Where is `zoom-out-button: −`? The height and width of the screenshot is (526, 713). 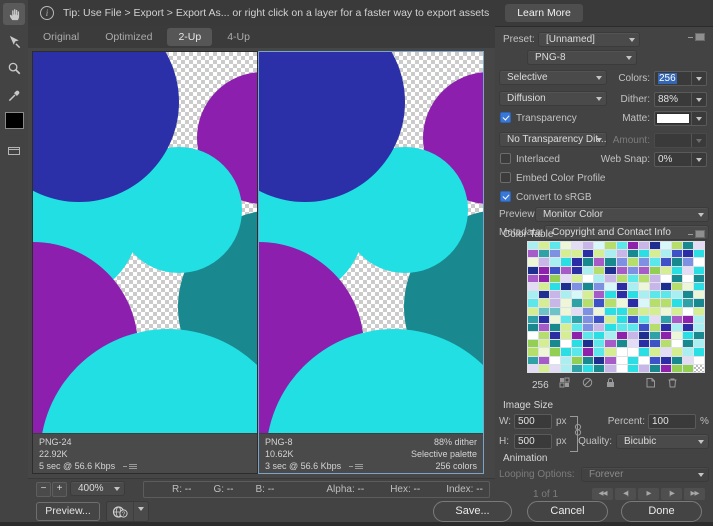 zoom-out-button: − is located at coordinates (43, 489).